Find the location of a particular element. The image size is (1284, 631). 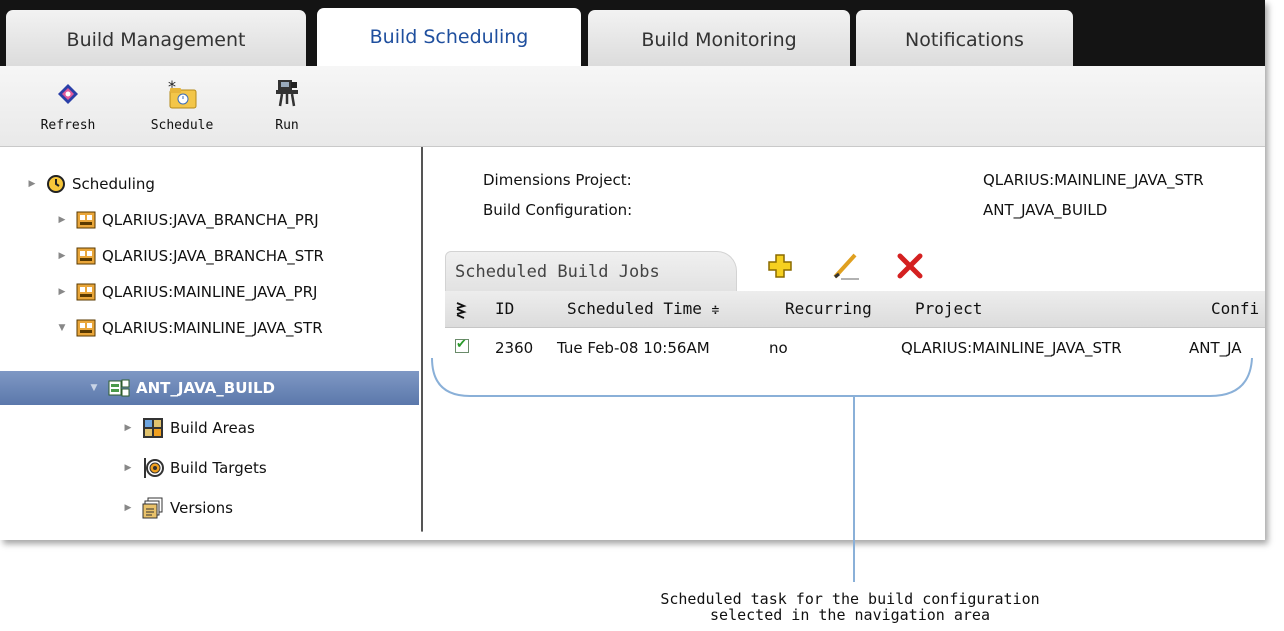

delete-job-icon is located at coordinates (910, 268).